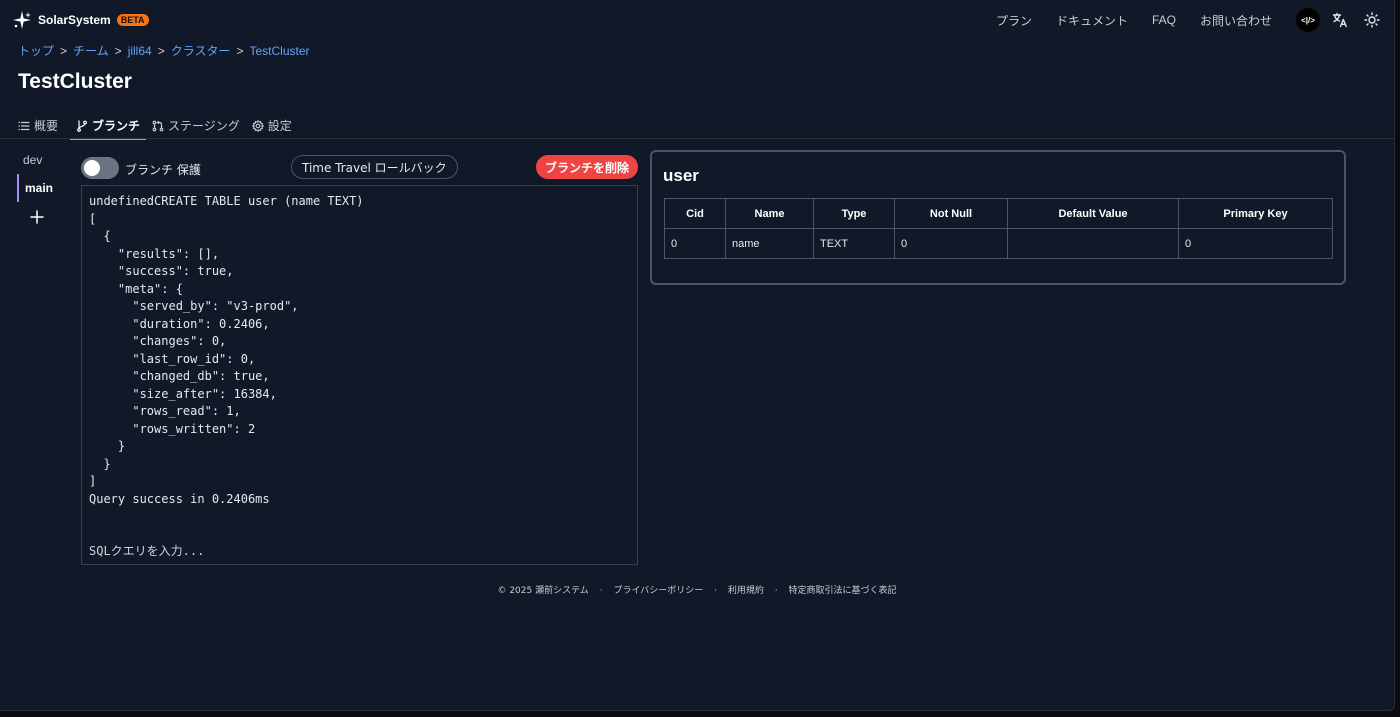  What do you see at coordinates (46, 126) in the screenshot?
I see `tab-label: 概要` at bounding box center [46, 126].